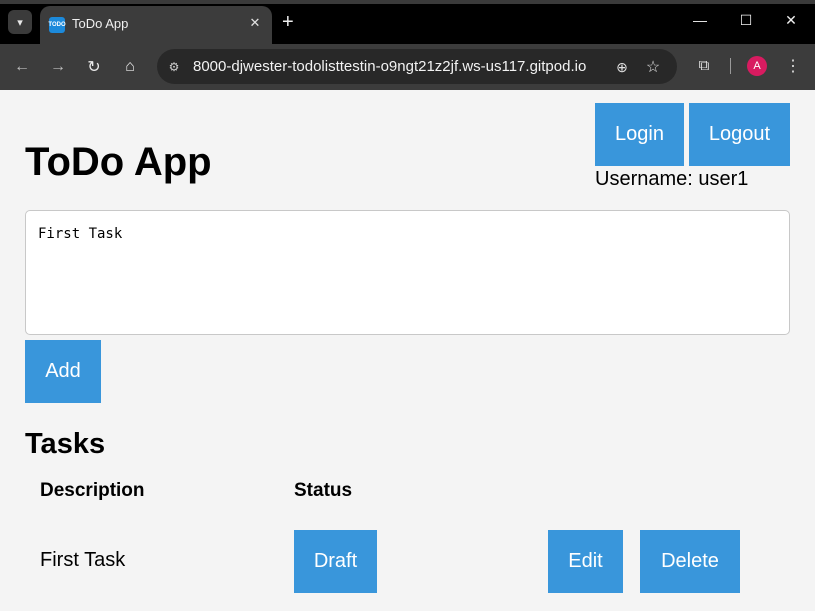  Describe the element at coordinates (83, 560) in the screenshot. I see `task-description: First Task` at that location.